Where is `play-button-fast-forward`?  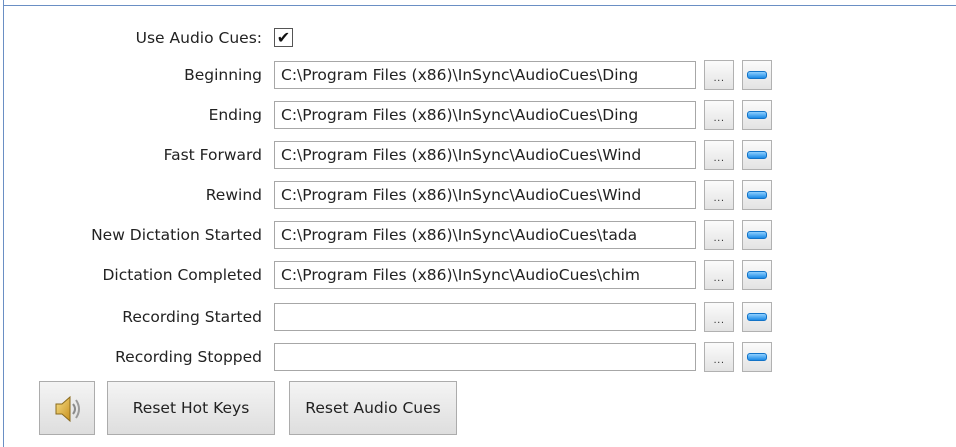
play-button-fast-forward is located at coordinates (757, 155).